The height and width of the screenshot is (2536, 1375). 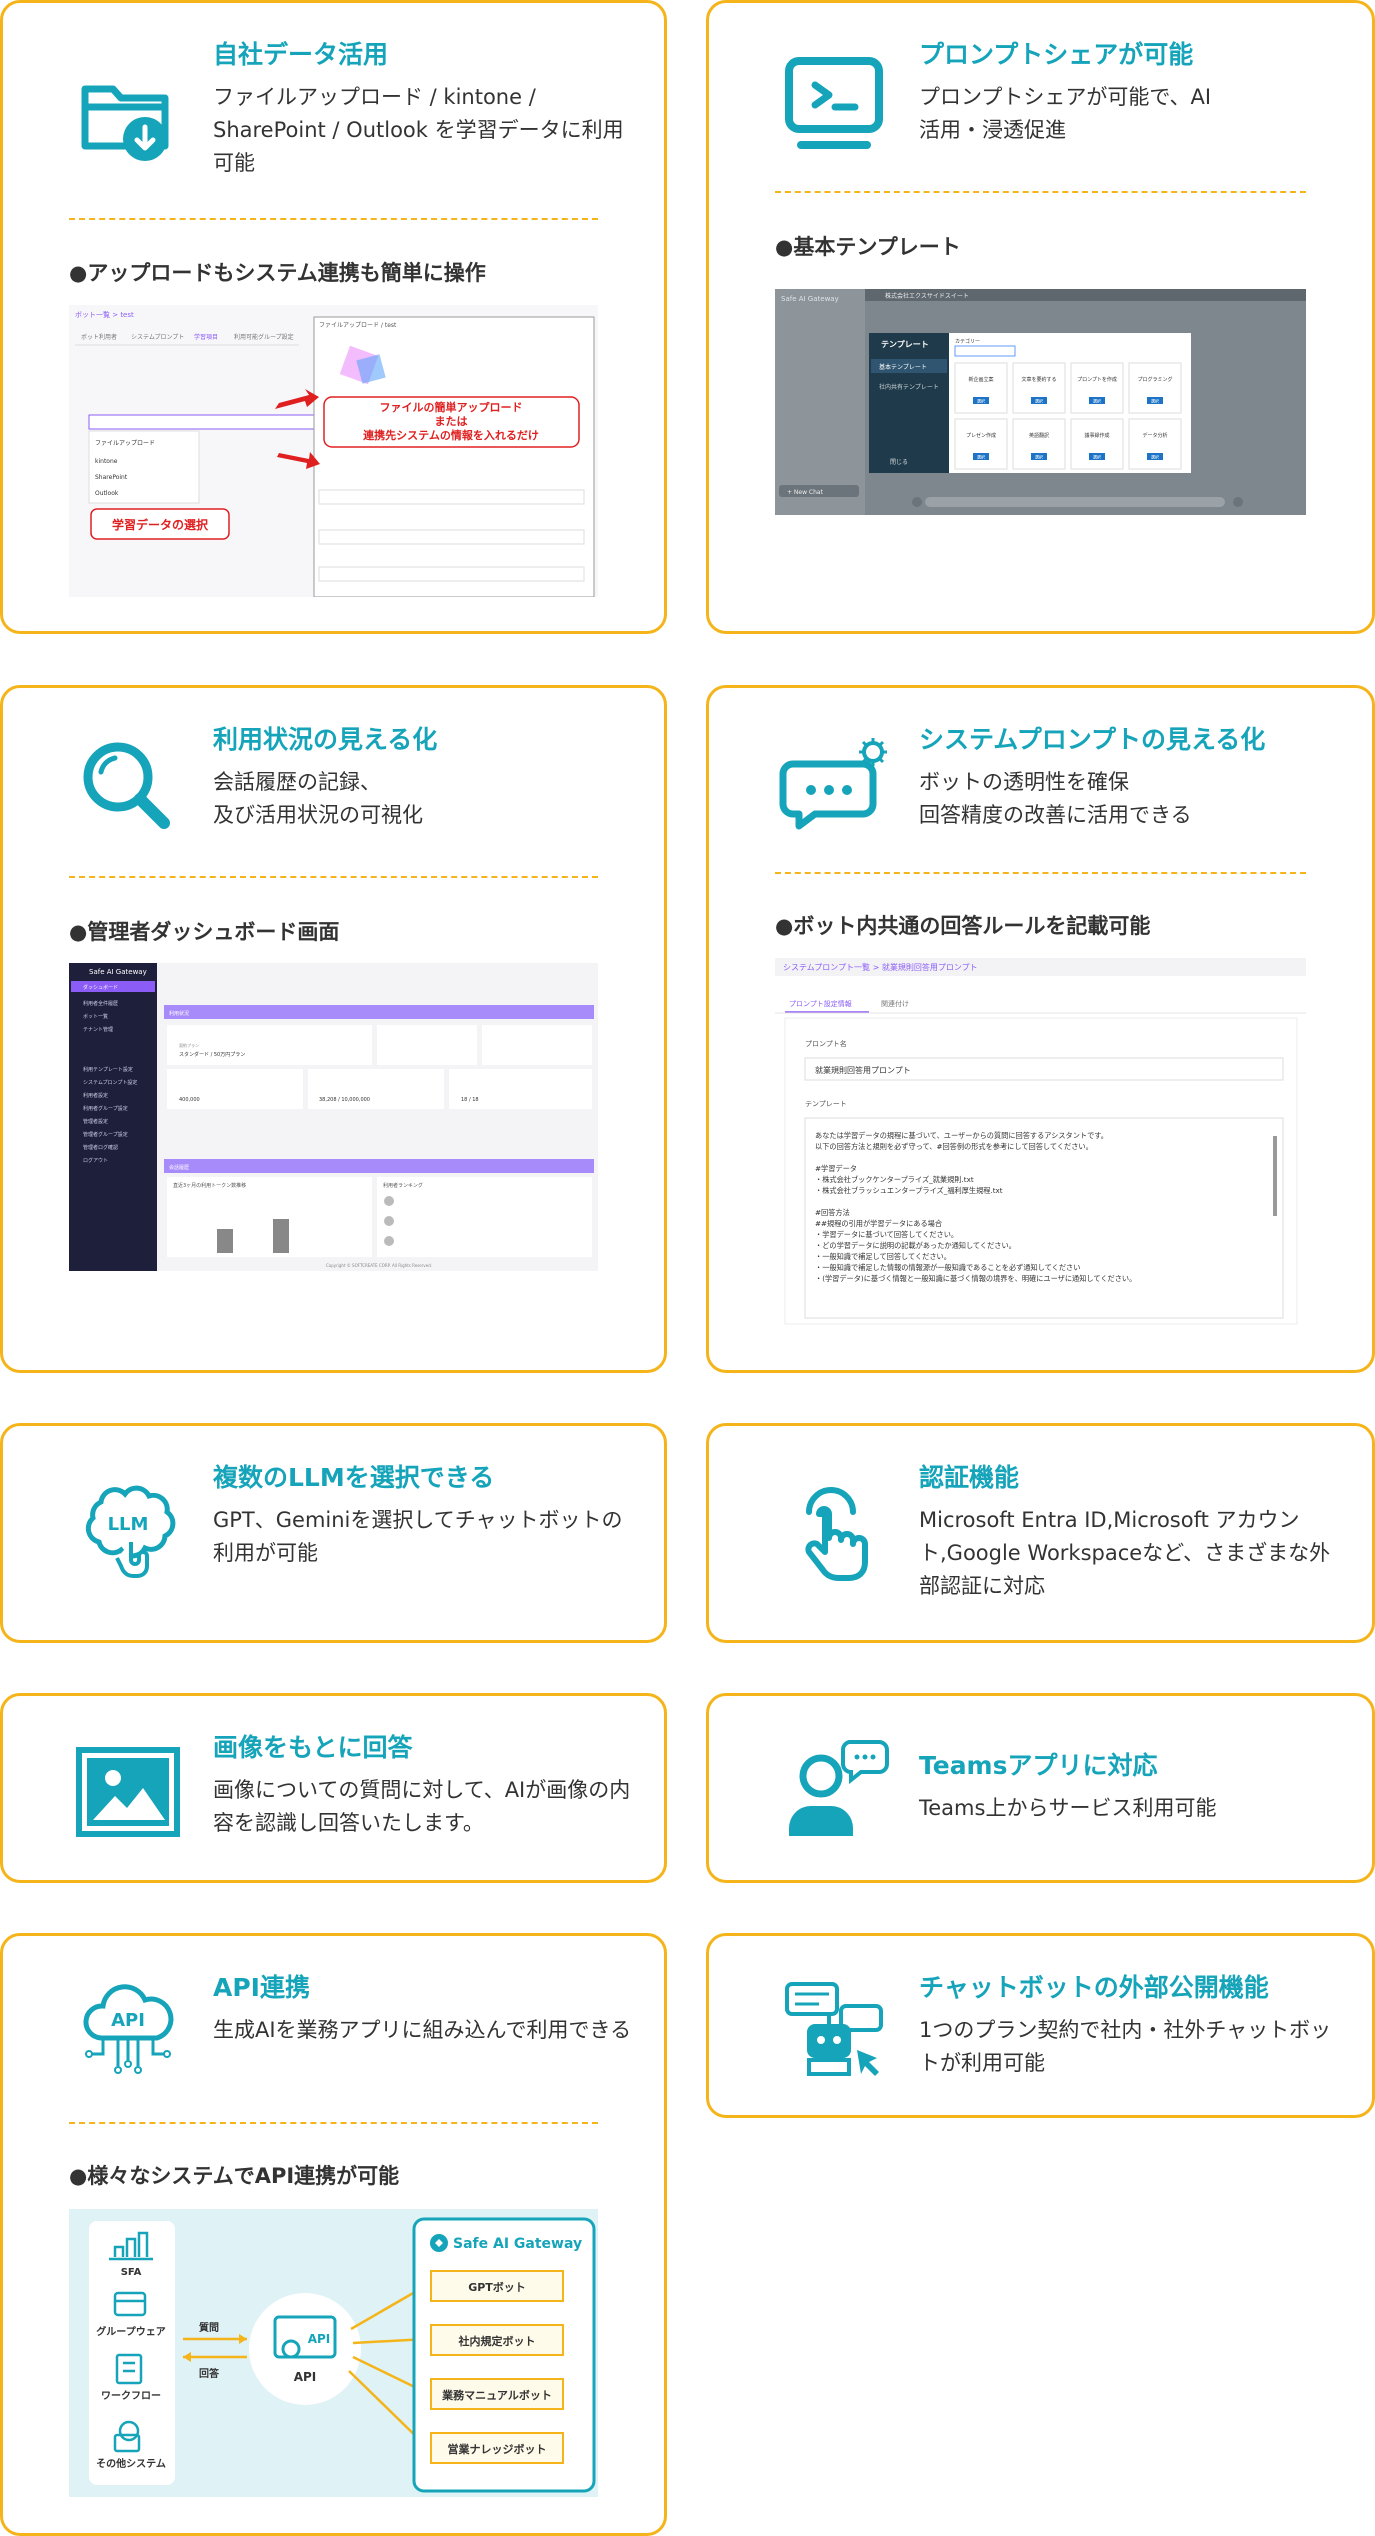 What do you see at coordinates (832, 1212) in the screenshot?
I see `svg-text: #回答方法` at bounding box center [832, 1212].